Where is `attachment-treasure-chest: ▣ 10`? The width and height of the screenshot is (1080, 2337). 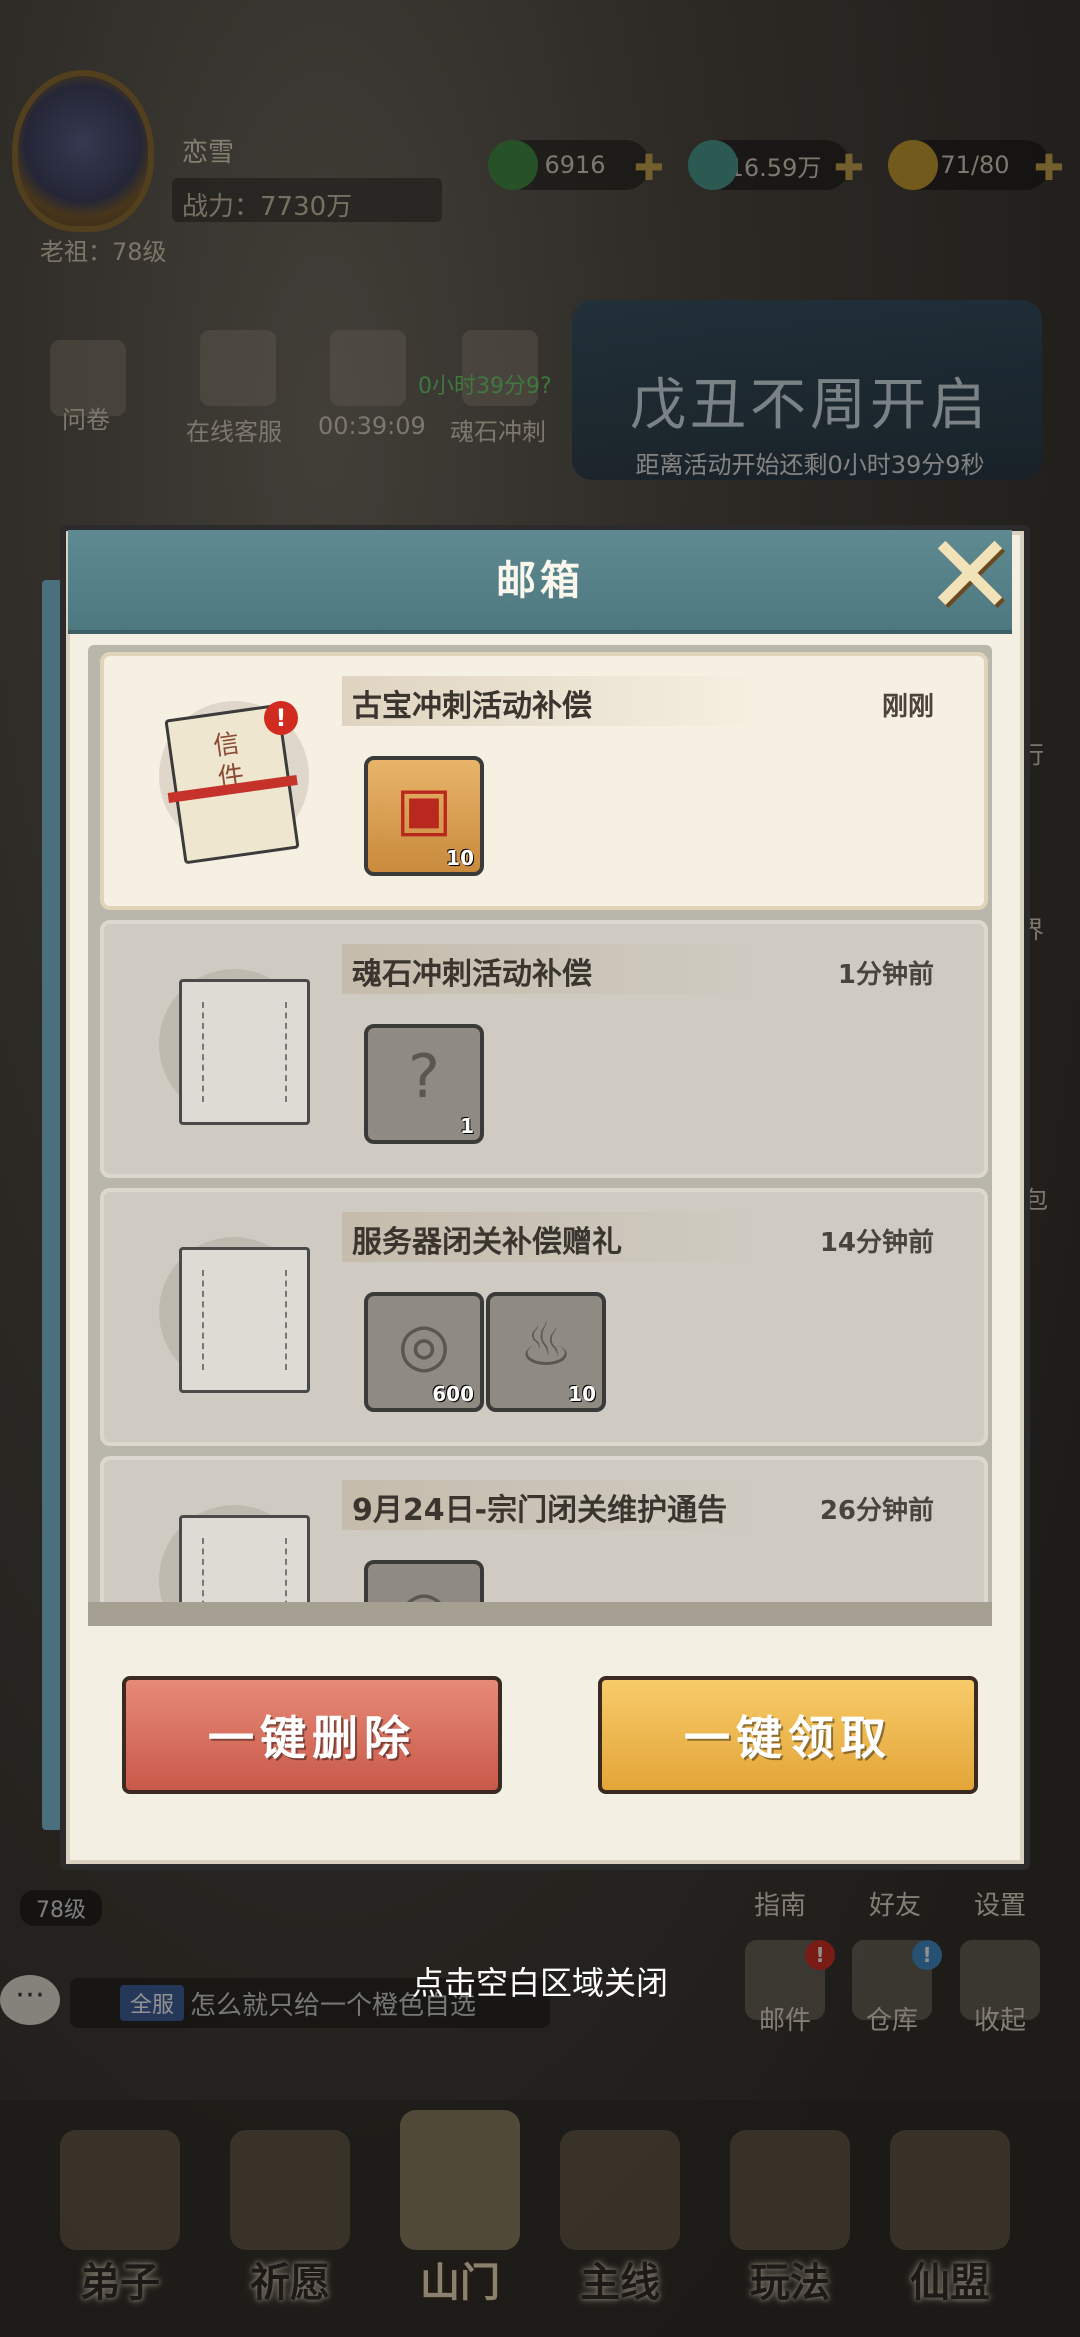
attachment-treasure-chest: ▣ 10 is located at coordinates (424, 816).